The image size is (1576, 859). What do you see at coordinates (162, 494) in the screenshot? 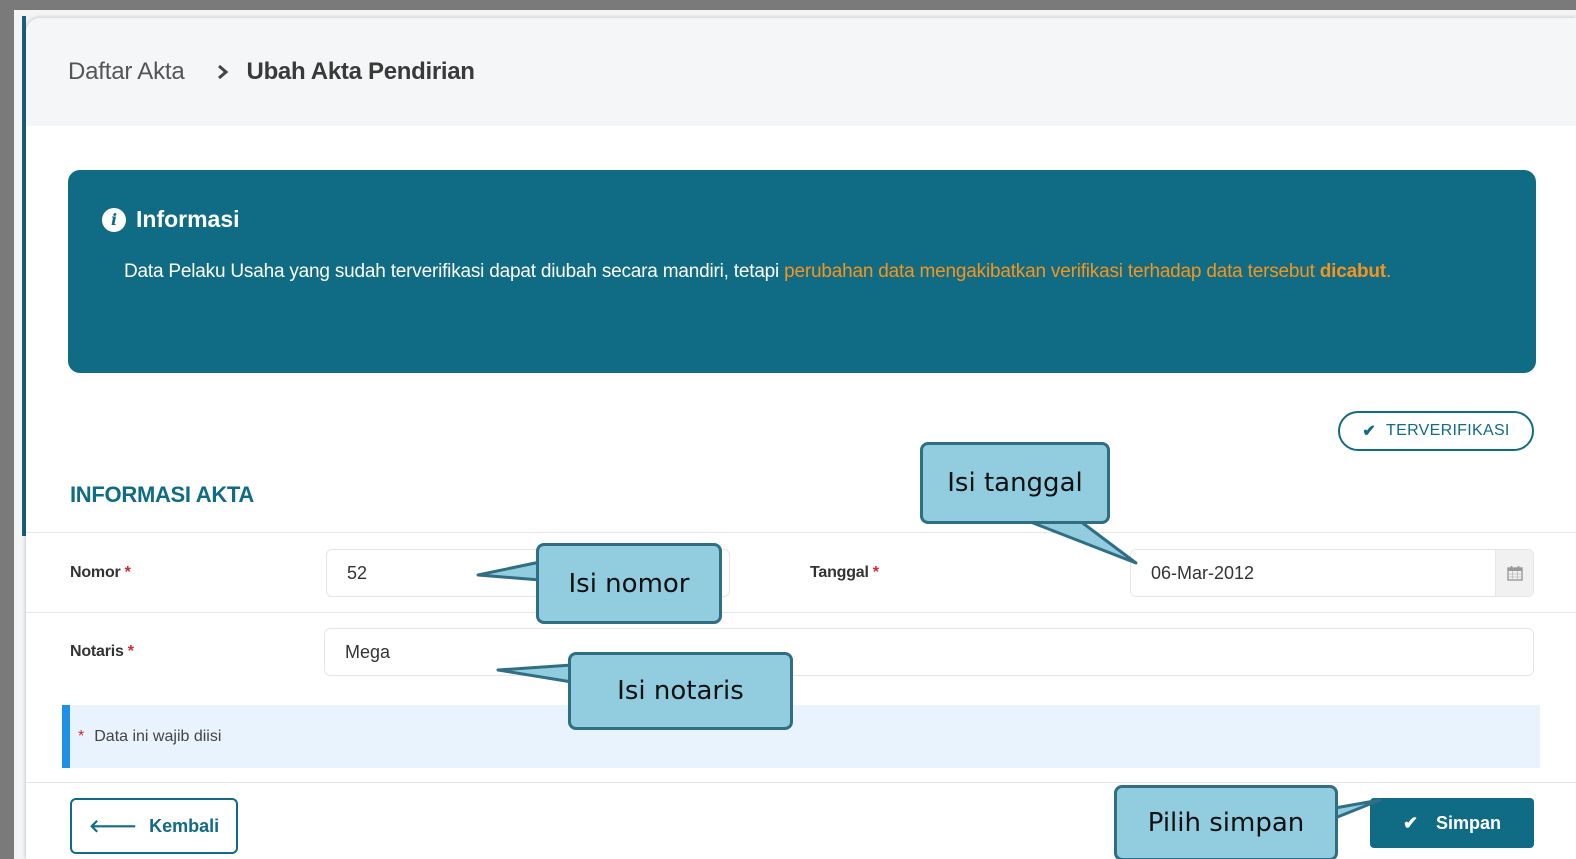
I see `section-title: INFORMASI AKTA` at bounding box center [162, 494].